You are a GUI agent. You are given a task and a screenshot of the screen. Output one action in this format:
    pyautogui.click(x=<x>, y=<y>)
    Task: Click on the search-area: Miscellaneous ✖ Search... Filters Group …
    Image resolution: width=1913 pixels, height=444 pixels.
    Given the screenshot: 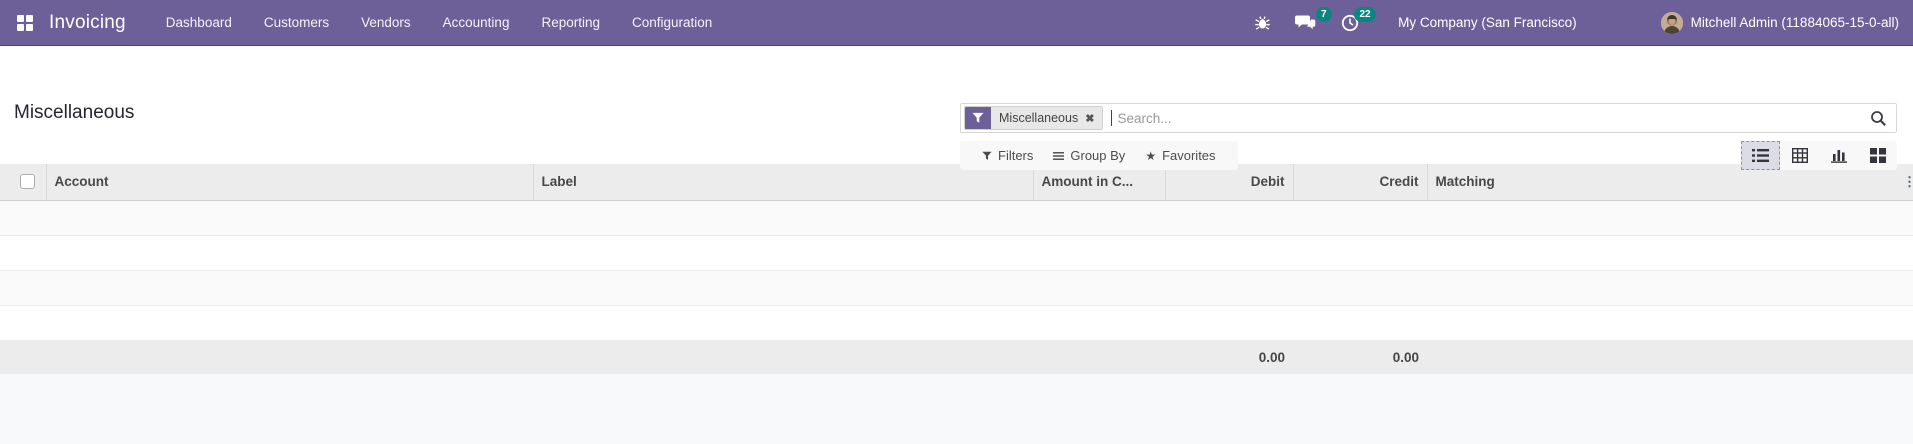 What is the action you would take?
    pyautogui.click(x=1428, y=136)
    